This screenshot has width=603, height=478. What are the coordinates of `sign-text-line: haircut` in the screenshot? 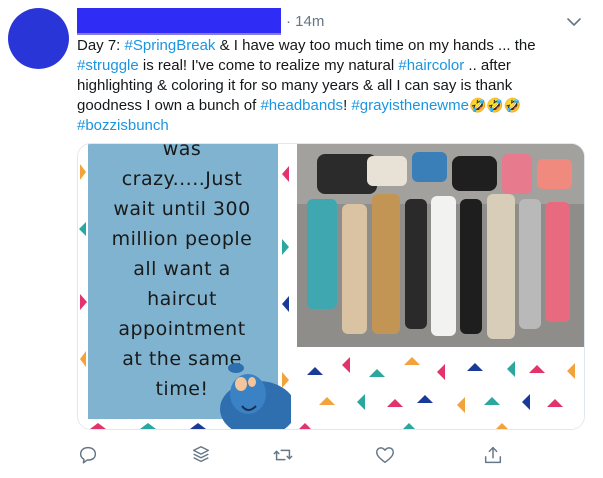 It's located at (182, 299).